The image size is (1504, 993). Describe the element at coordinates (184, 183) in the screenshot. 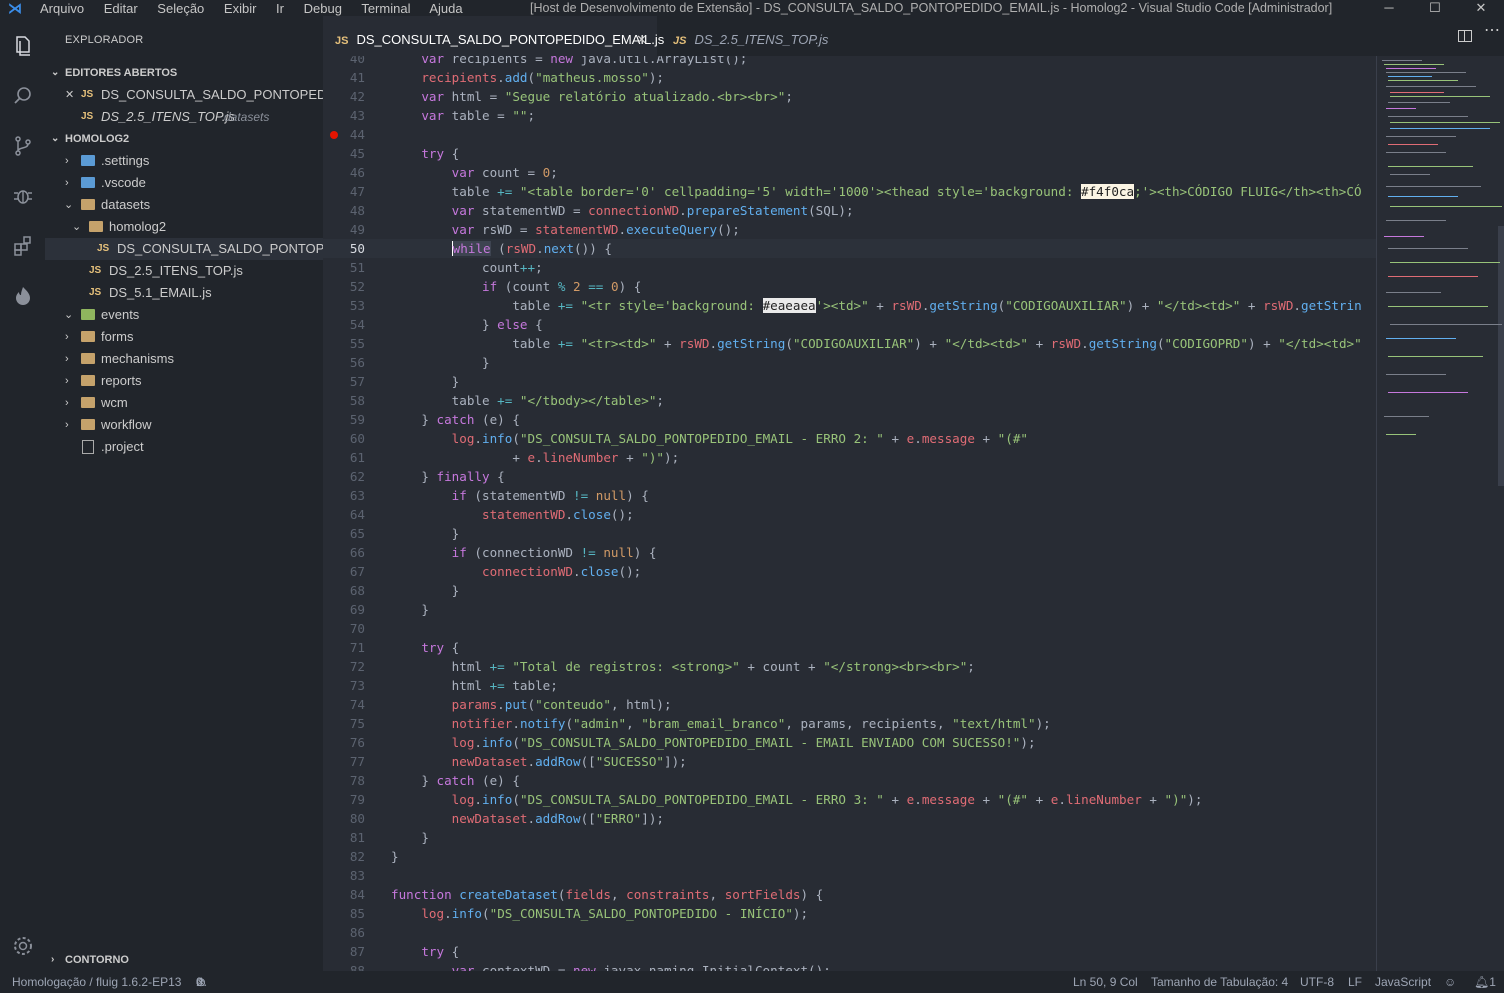

I see `tree-item-vscode: › .vscode` at that location.